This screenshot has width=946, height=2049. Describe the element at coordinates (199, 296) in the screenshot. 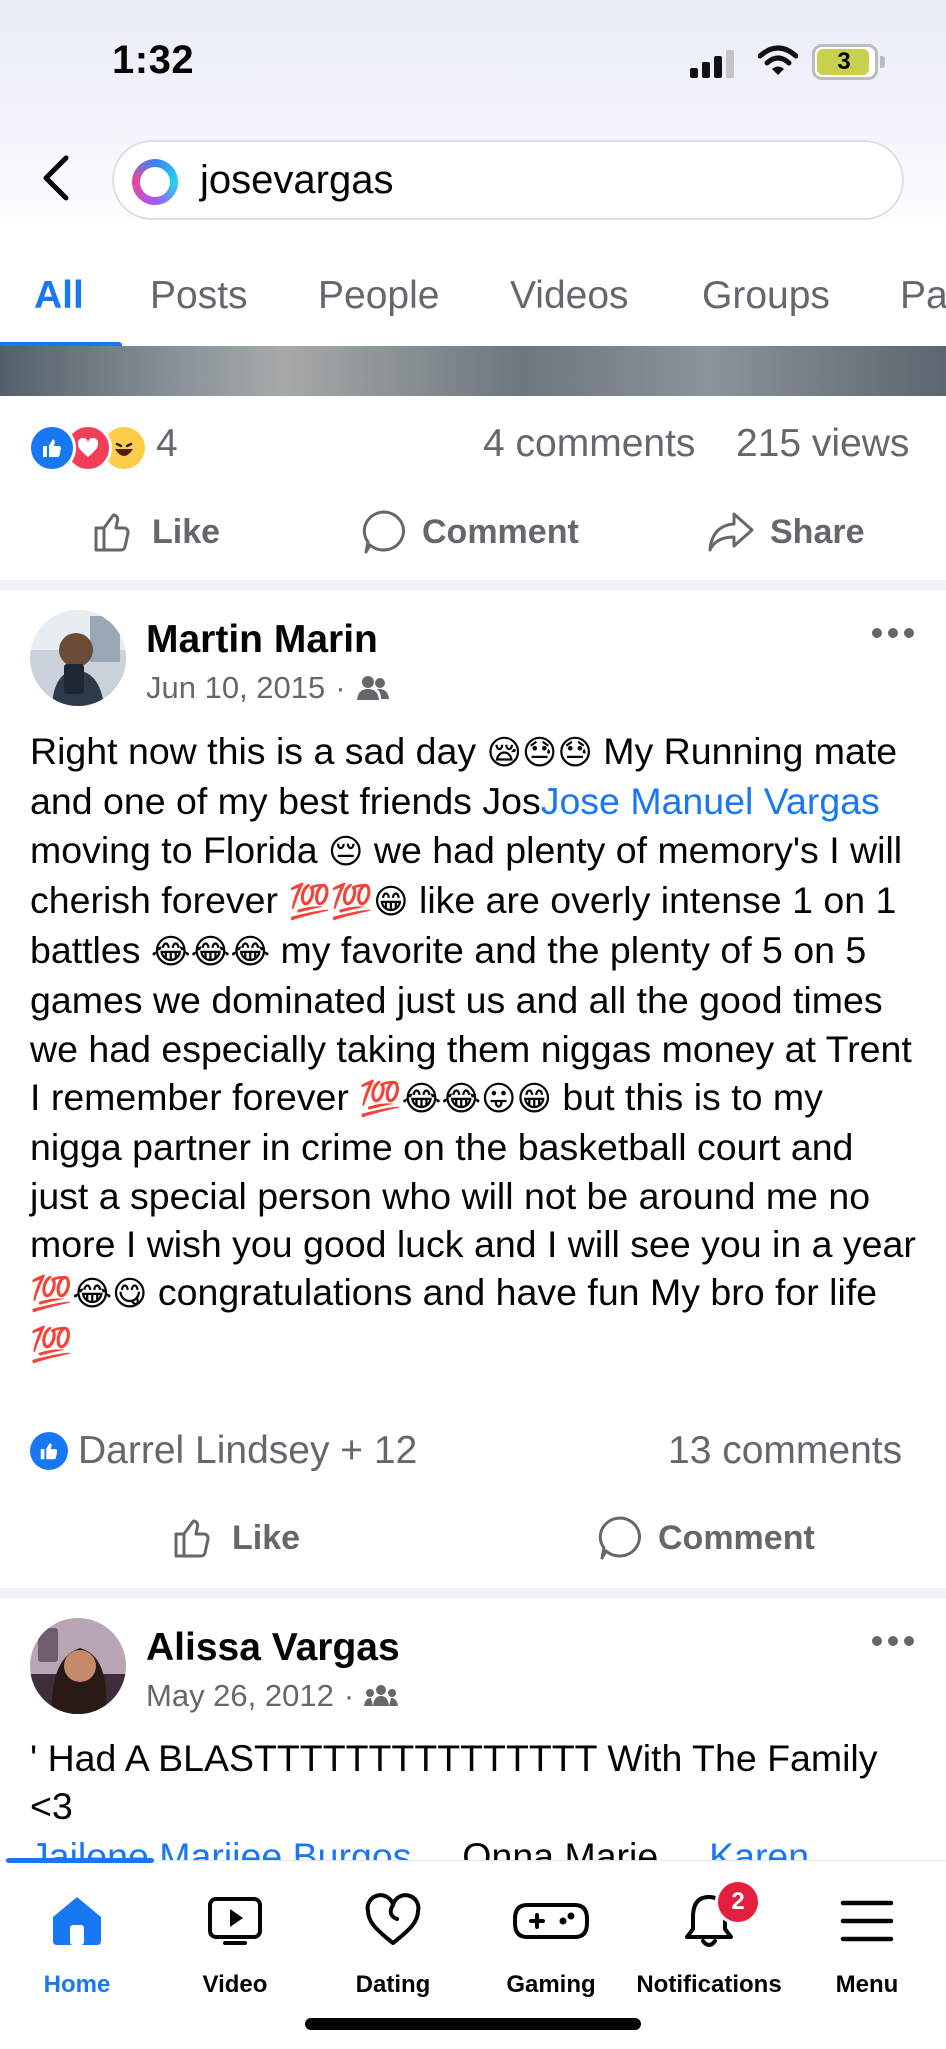

I see `tab-posts: Posts` at that location.